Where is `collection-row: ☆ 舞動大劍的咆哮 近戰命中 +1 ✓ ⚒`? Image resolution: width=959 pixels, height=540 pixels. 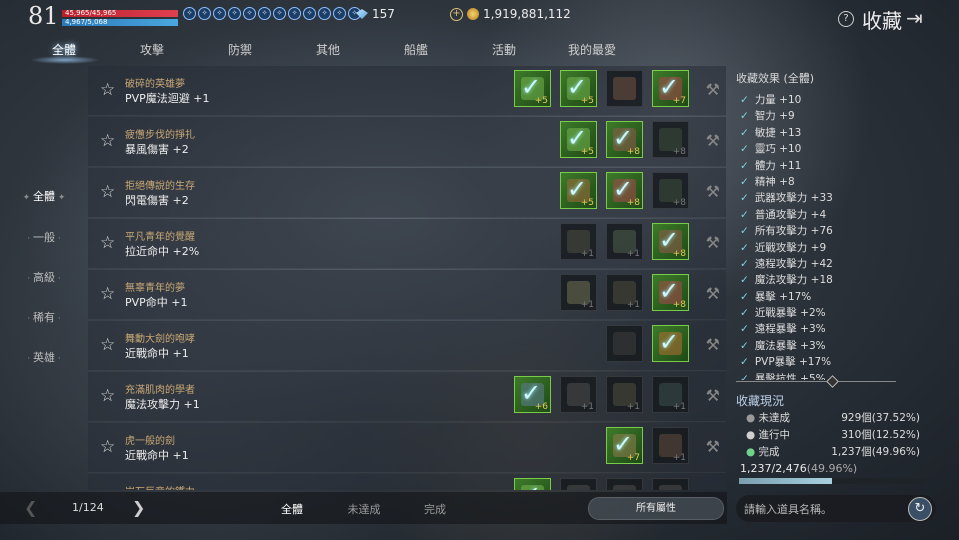
collection-row: ☆ 舞動大劍的咆哮 近戰命中 +1 ✓ ⚒ is located at coordinates (407, 346).